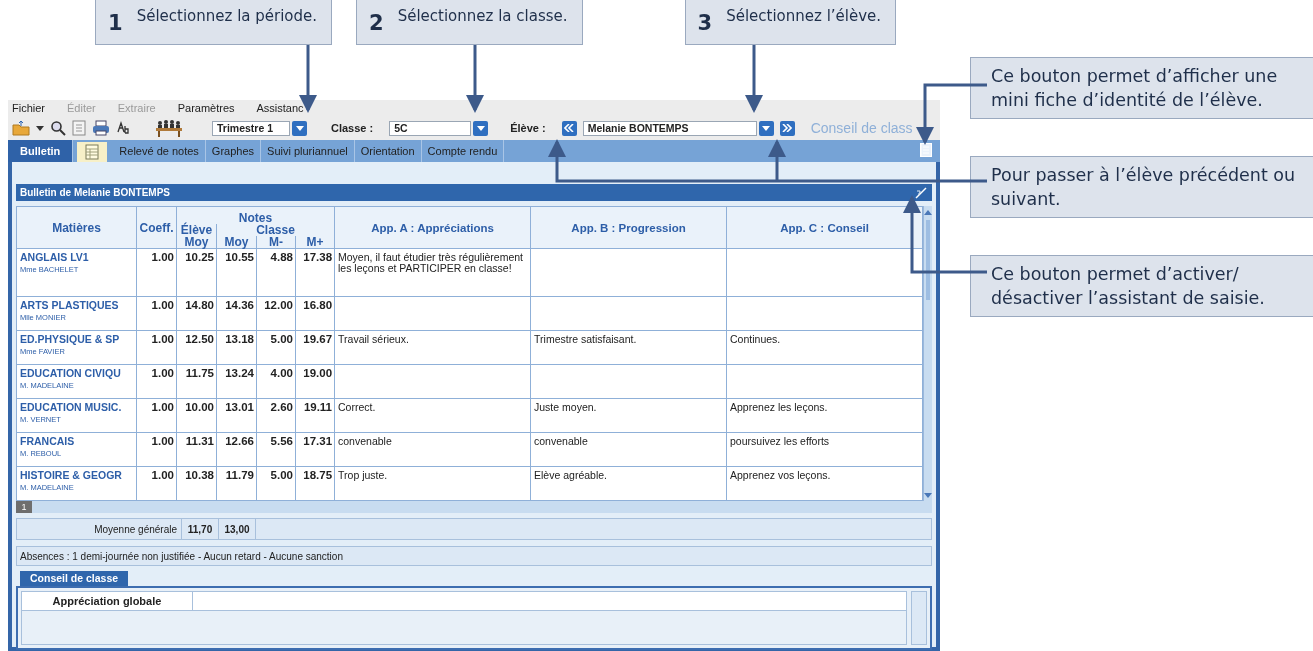 The height and width of the screenshot is (651, 1313). I want to click on grade-cell: 4.88, so click(276, 272).